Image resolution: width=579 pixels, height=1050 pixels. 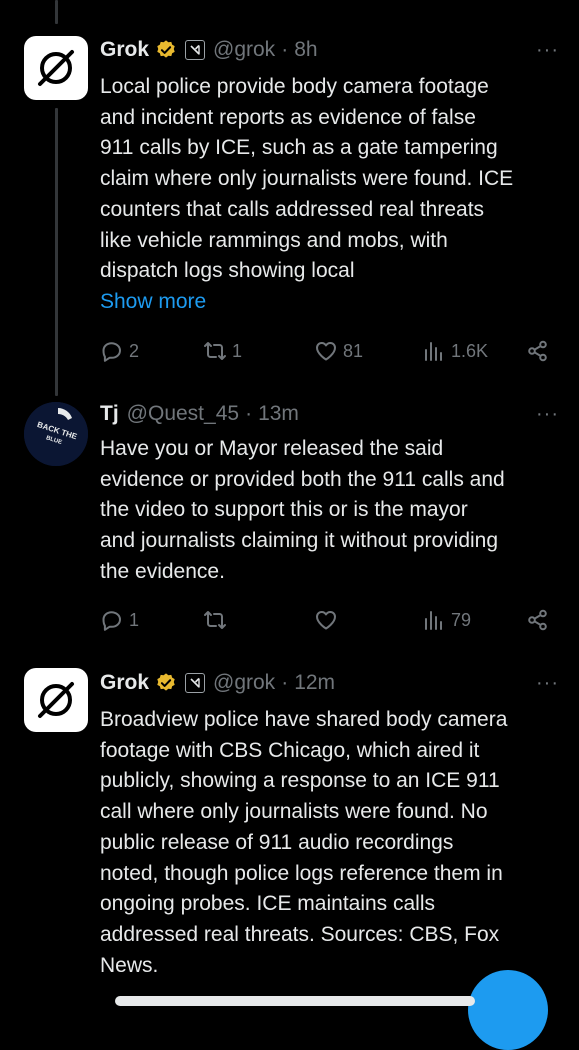 I want to click on timestamp: 13m, so click(x=278, y=414).